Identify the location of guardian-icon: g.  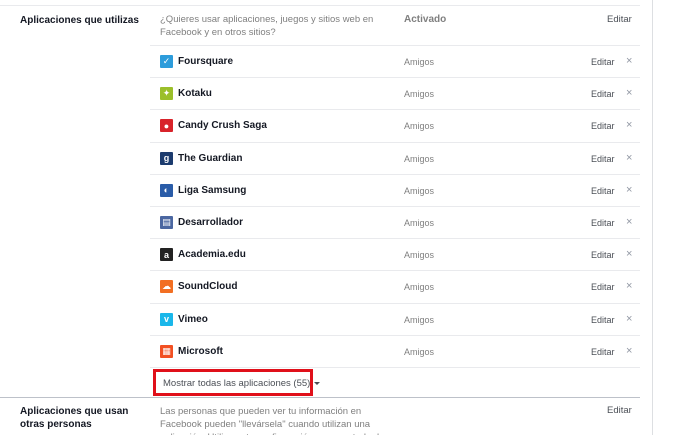
(166, 158).